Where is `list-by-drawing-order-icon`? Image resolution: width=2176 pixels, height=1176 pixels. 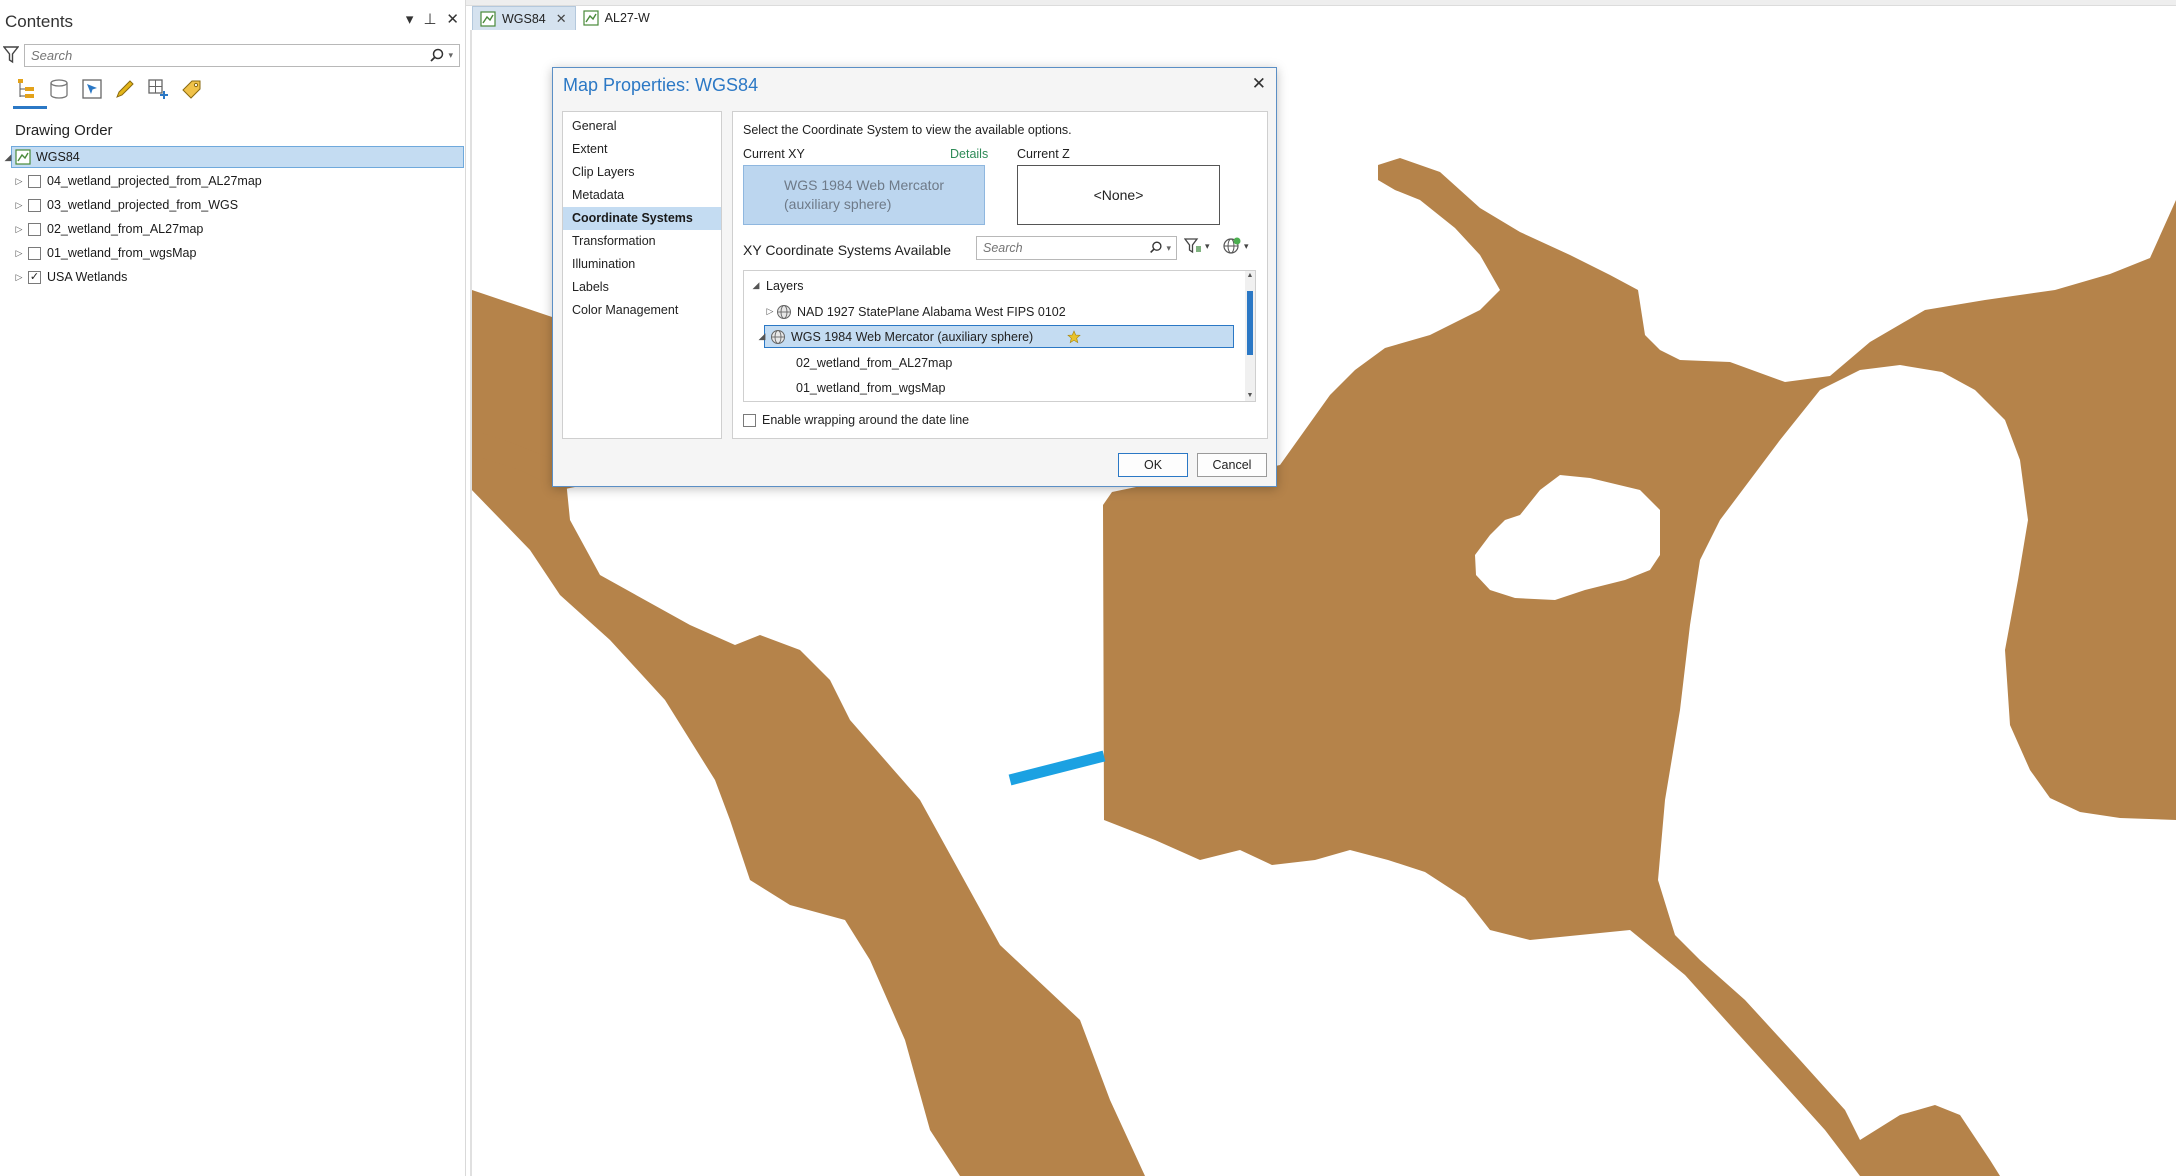
list-by-drawing-order-icon is located at coordinates (26, 89).